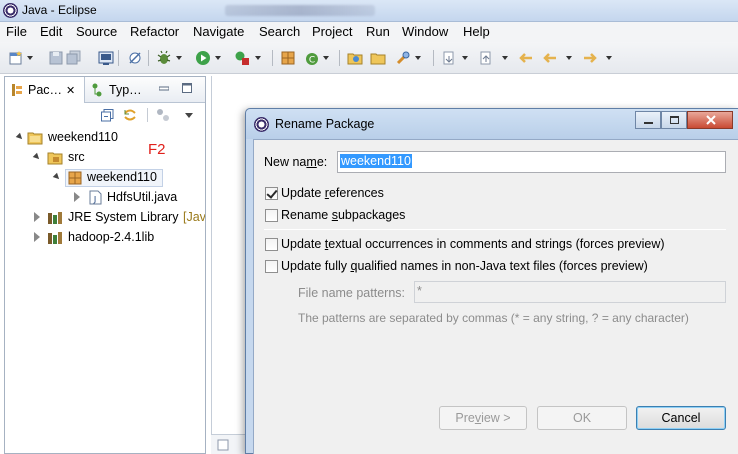 The width and height of the screenshot is (738, 454). I want to click on previous-annotation-icon, so click(486, 58).